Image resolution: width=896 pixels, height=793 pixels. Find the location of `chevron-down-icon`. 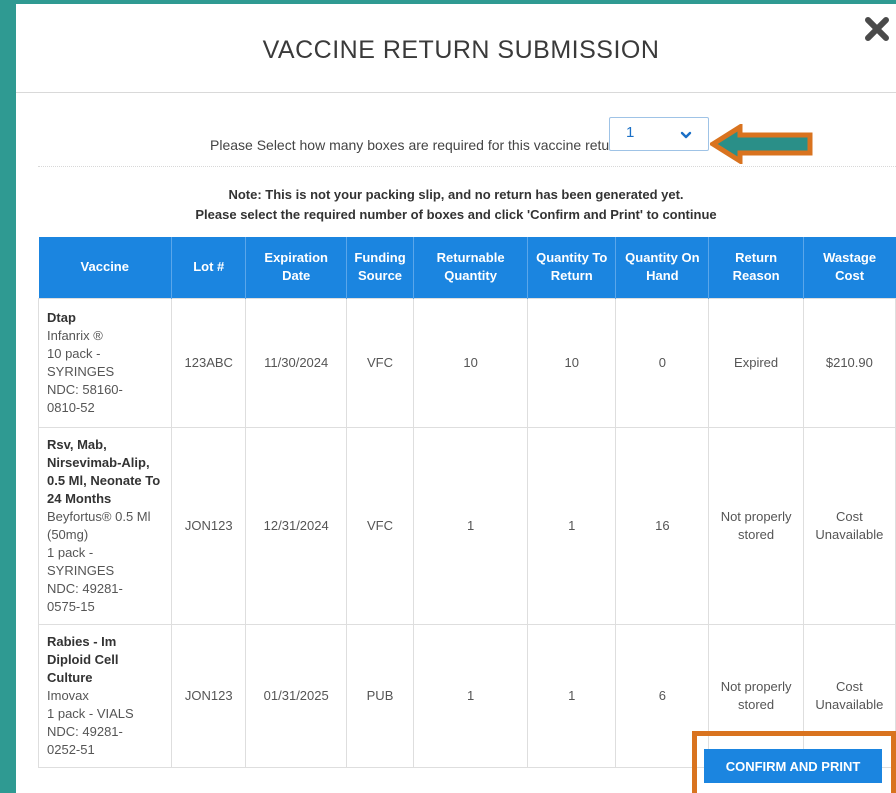

chevron-down-icon is located at coordinates (686, 136).